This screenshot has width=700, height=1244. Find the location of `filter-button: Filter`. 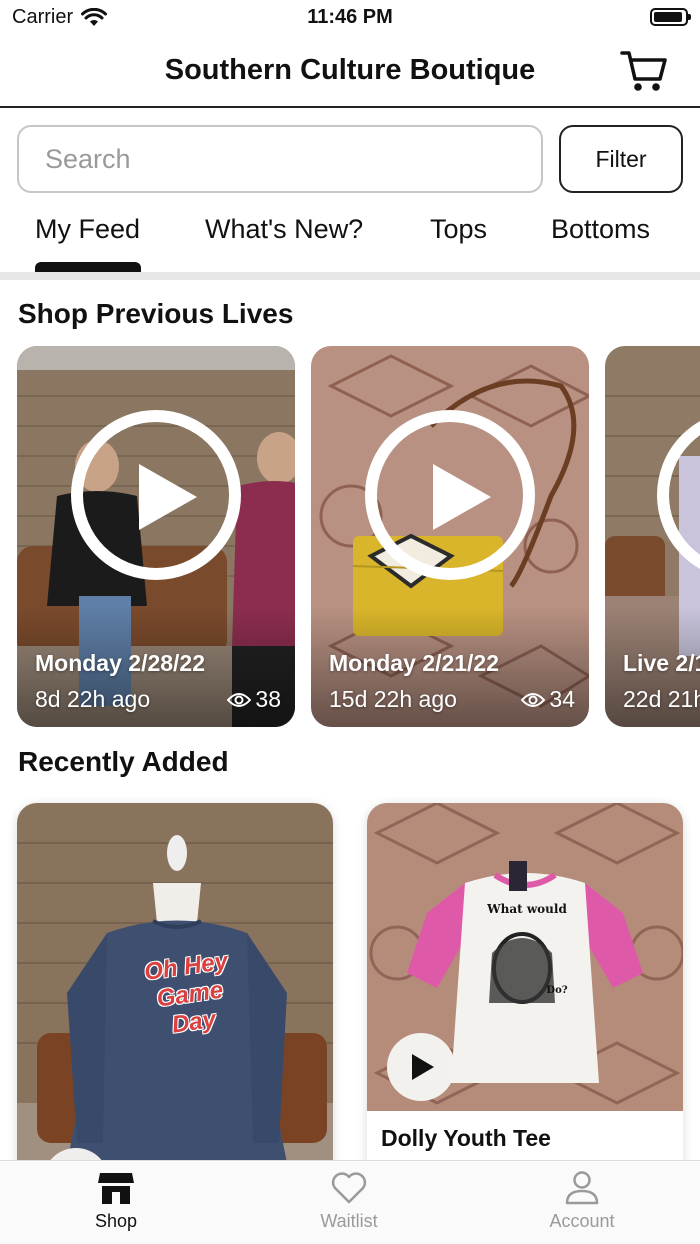

filter-button: Filter is located at coordinates (621, 159).